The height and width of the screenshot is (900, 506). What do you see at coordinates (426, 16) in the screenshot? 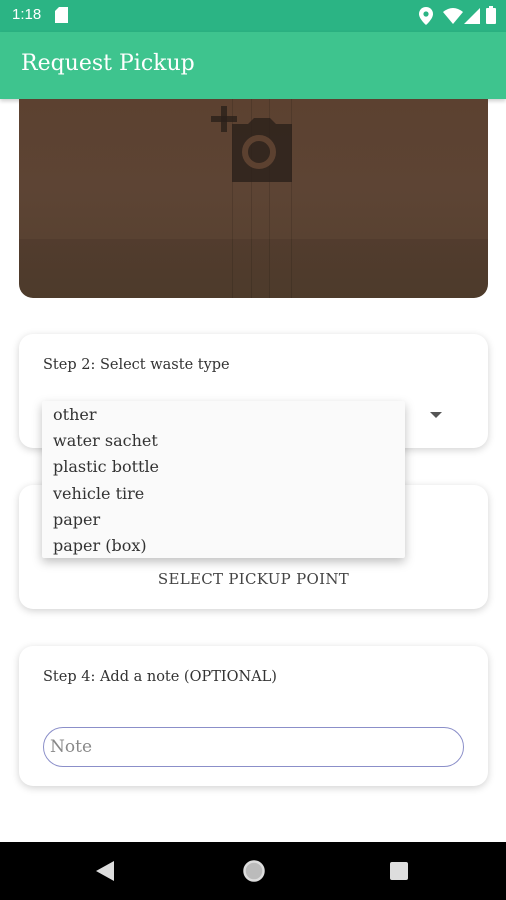
I see `location-icon` at bounding box center [426, 16].